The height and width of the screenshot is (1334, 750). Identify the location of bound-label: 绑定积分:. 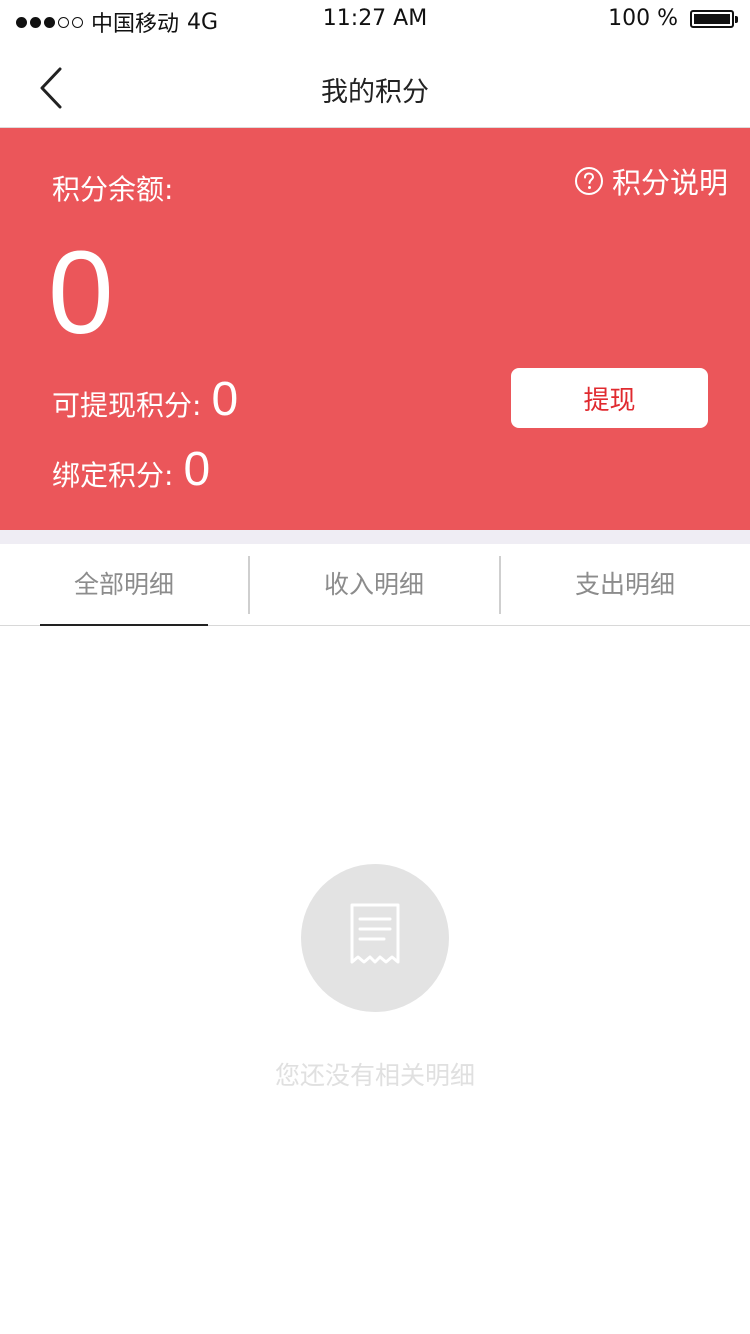
(113, 475).